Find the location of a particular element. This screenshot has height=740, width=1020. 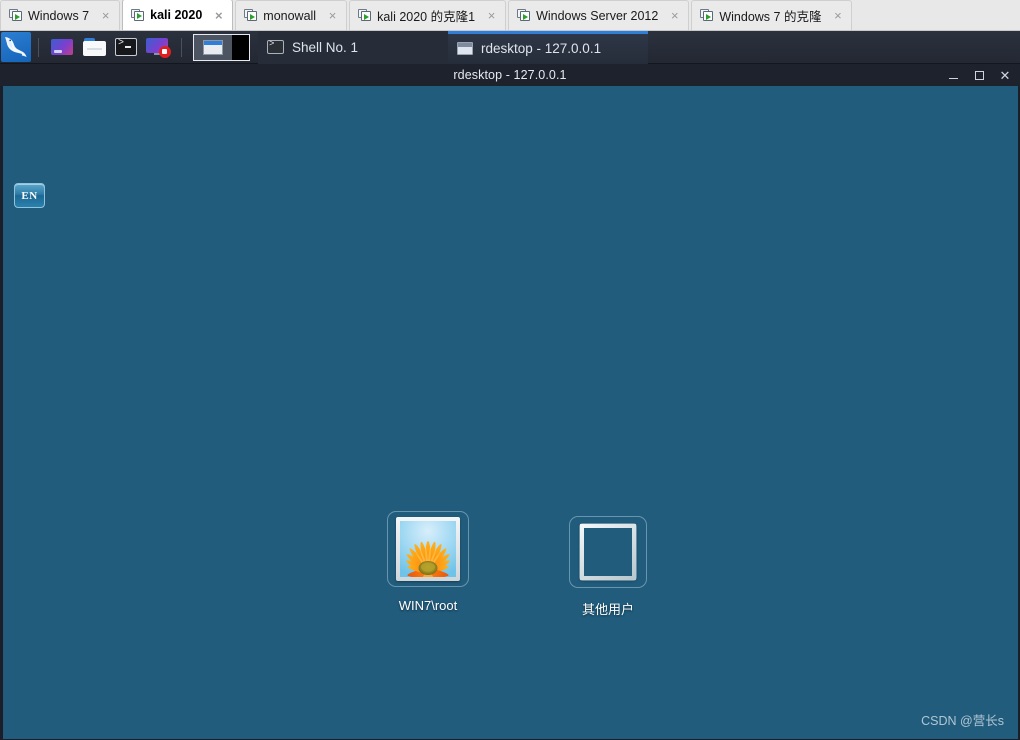

vm-tab-label: Windows Server 2012 is located at coordinates (597, 15).